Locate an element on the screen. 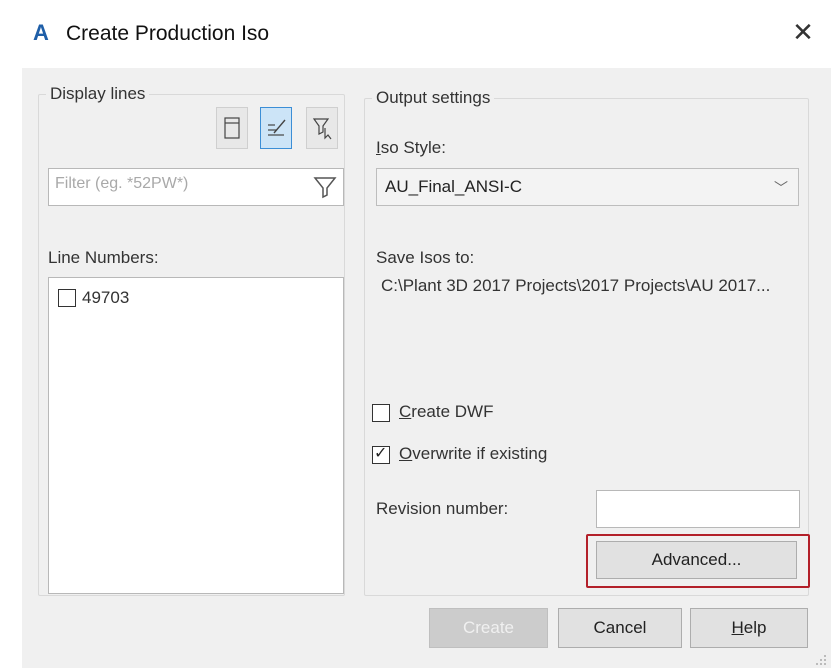  save-isos-label: Save Isos to: is located at coordinates (425, 257).